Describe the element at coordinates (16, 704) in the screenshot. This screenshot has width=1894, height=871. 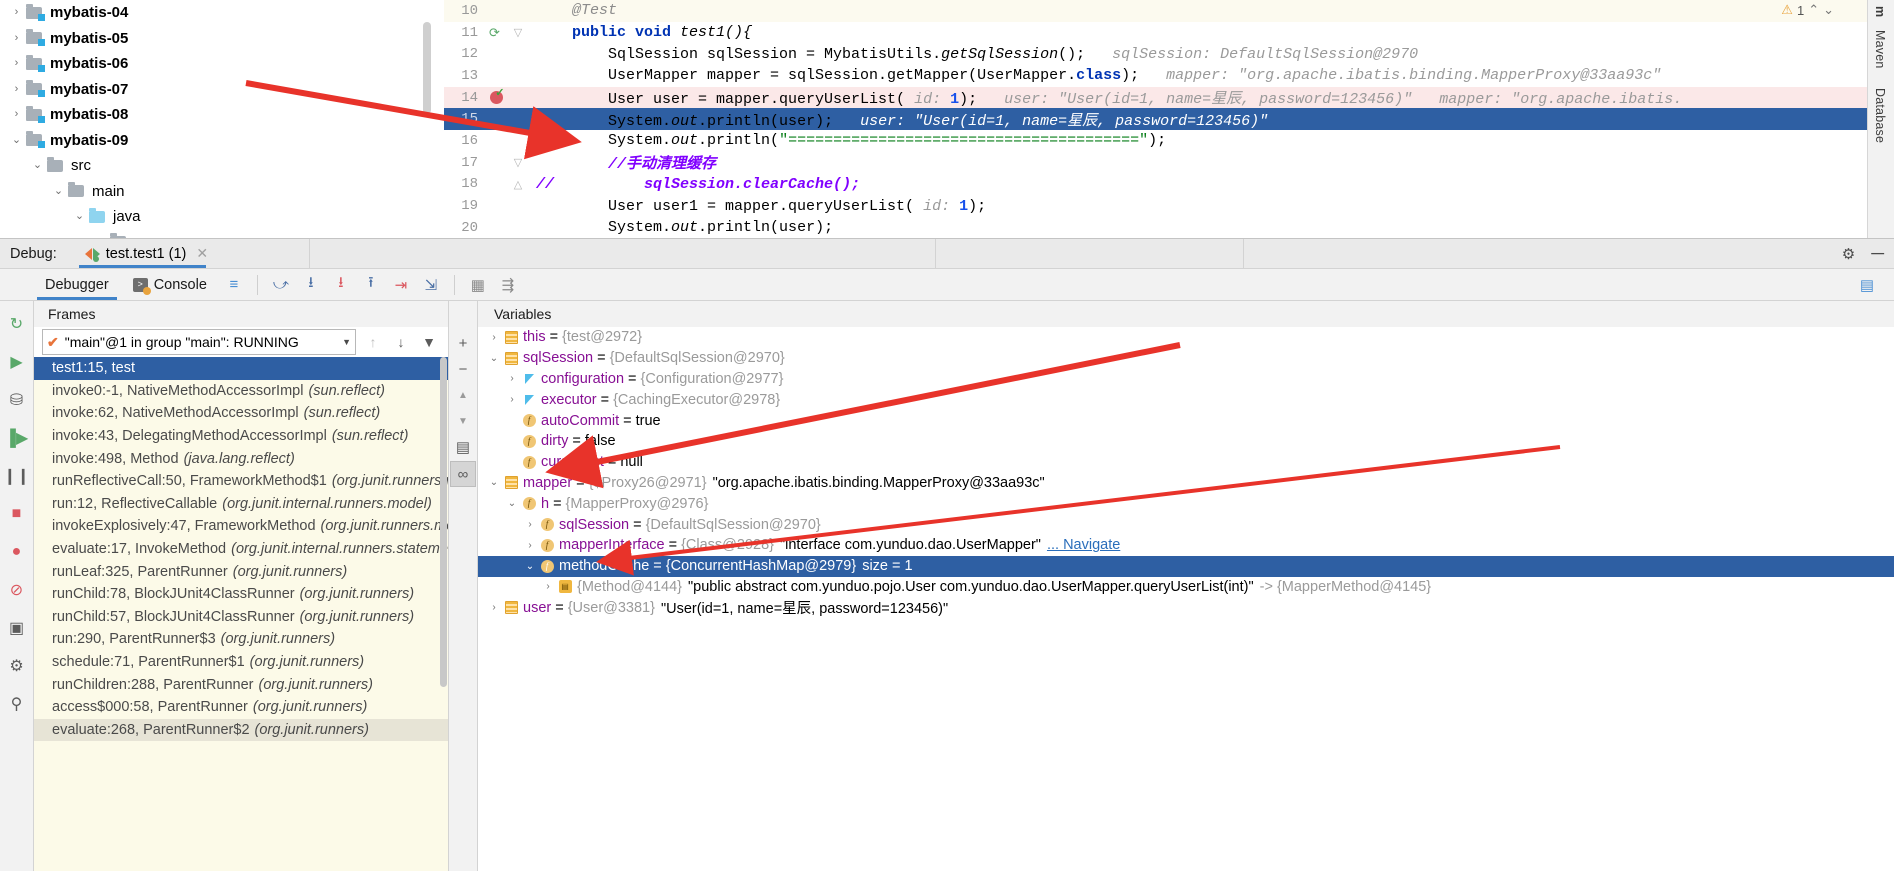
I see `pin-icon: ⚲` at that location.